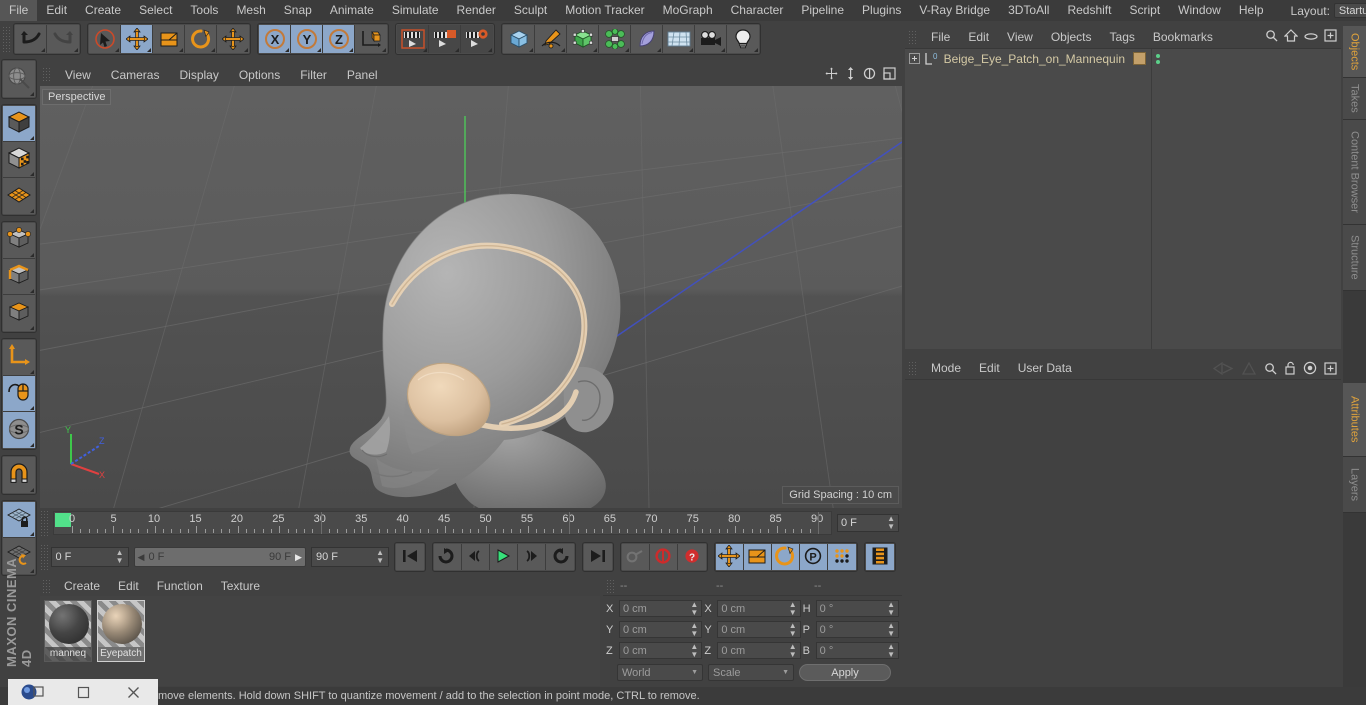 This screenshot has width=1366, height=705. What do you see at coordinates (19, 241) in the screenshot?
I see `points-mode-button` at bounding box center [19, 241].